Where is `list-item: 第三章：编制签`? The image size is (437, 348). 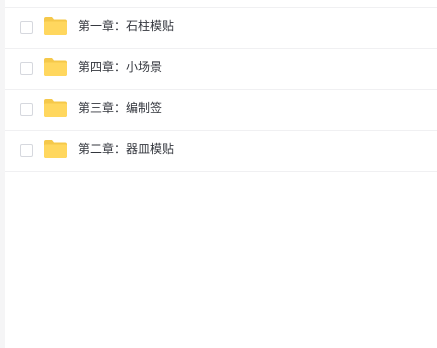 list-item: 第三章：编制签 is located at coordinates (221, 110).